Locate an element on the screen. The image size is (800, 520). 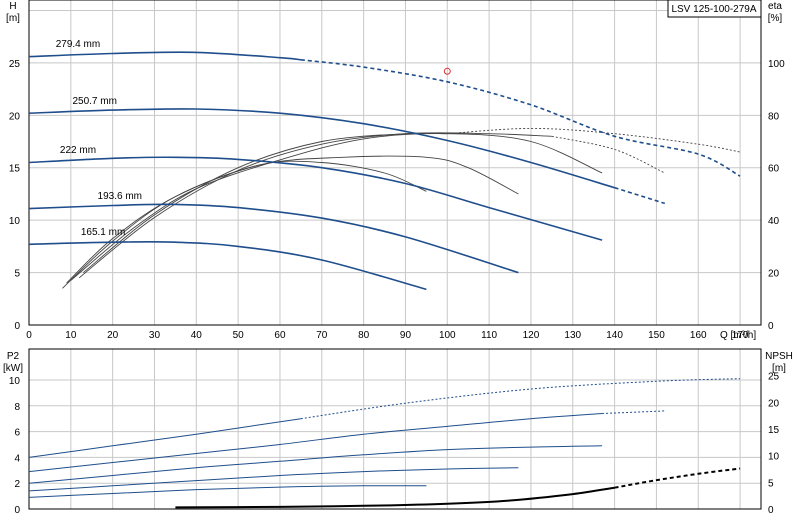
bottom-left-tick-label: 2 is located at coordinates (17, 484).